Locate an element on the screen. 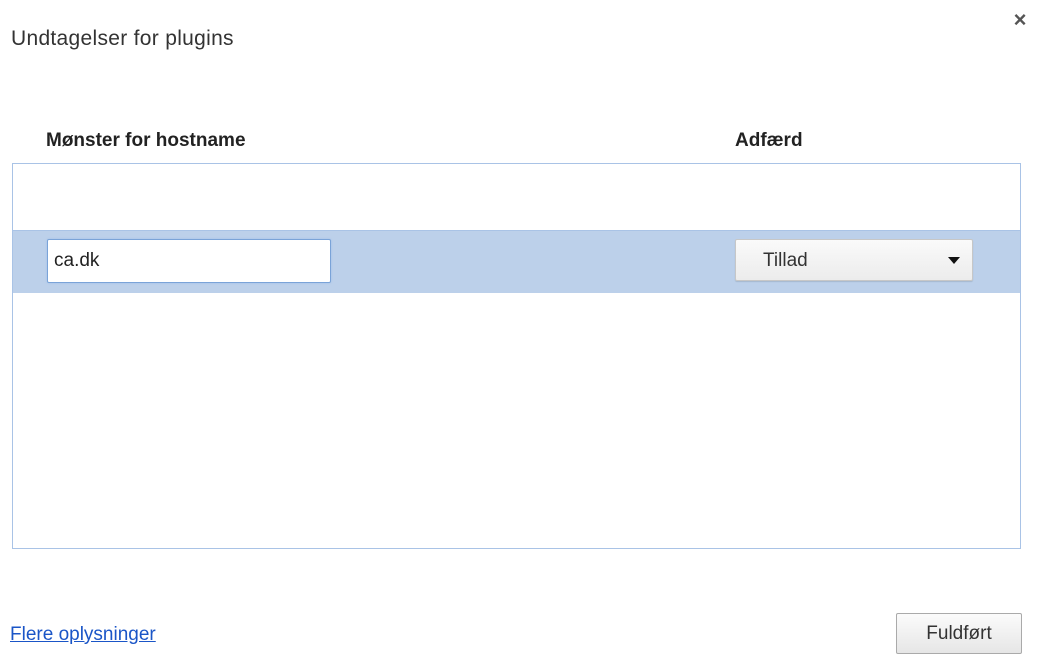 The height and width of the screenshot is (654, 1042). empty-list-row is located at coordinates (516, 197).